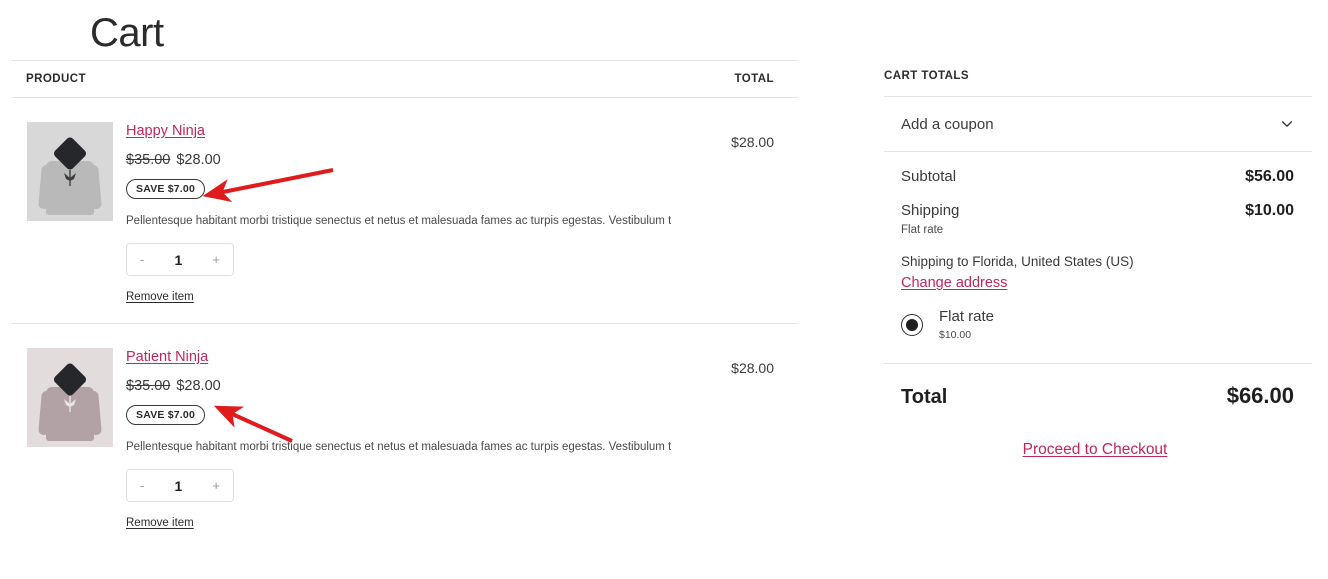 The height and width of the screenshot is (579, 1328). Describe the element at coordinates (1269, 210) in the screenshot. I see `shipping-value: $10.00` at that location.